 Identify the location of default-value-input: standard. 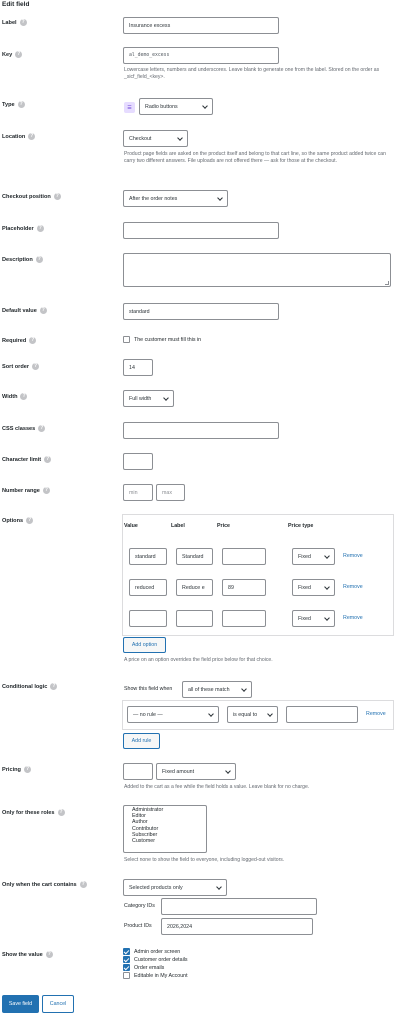
(201, 311).